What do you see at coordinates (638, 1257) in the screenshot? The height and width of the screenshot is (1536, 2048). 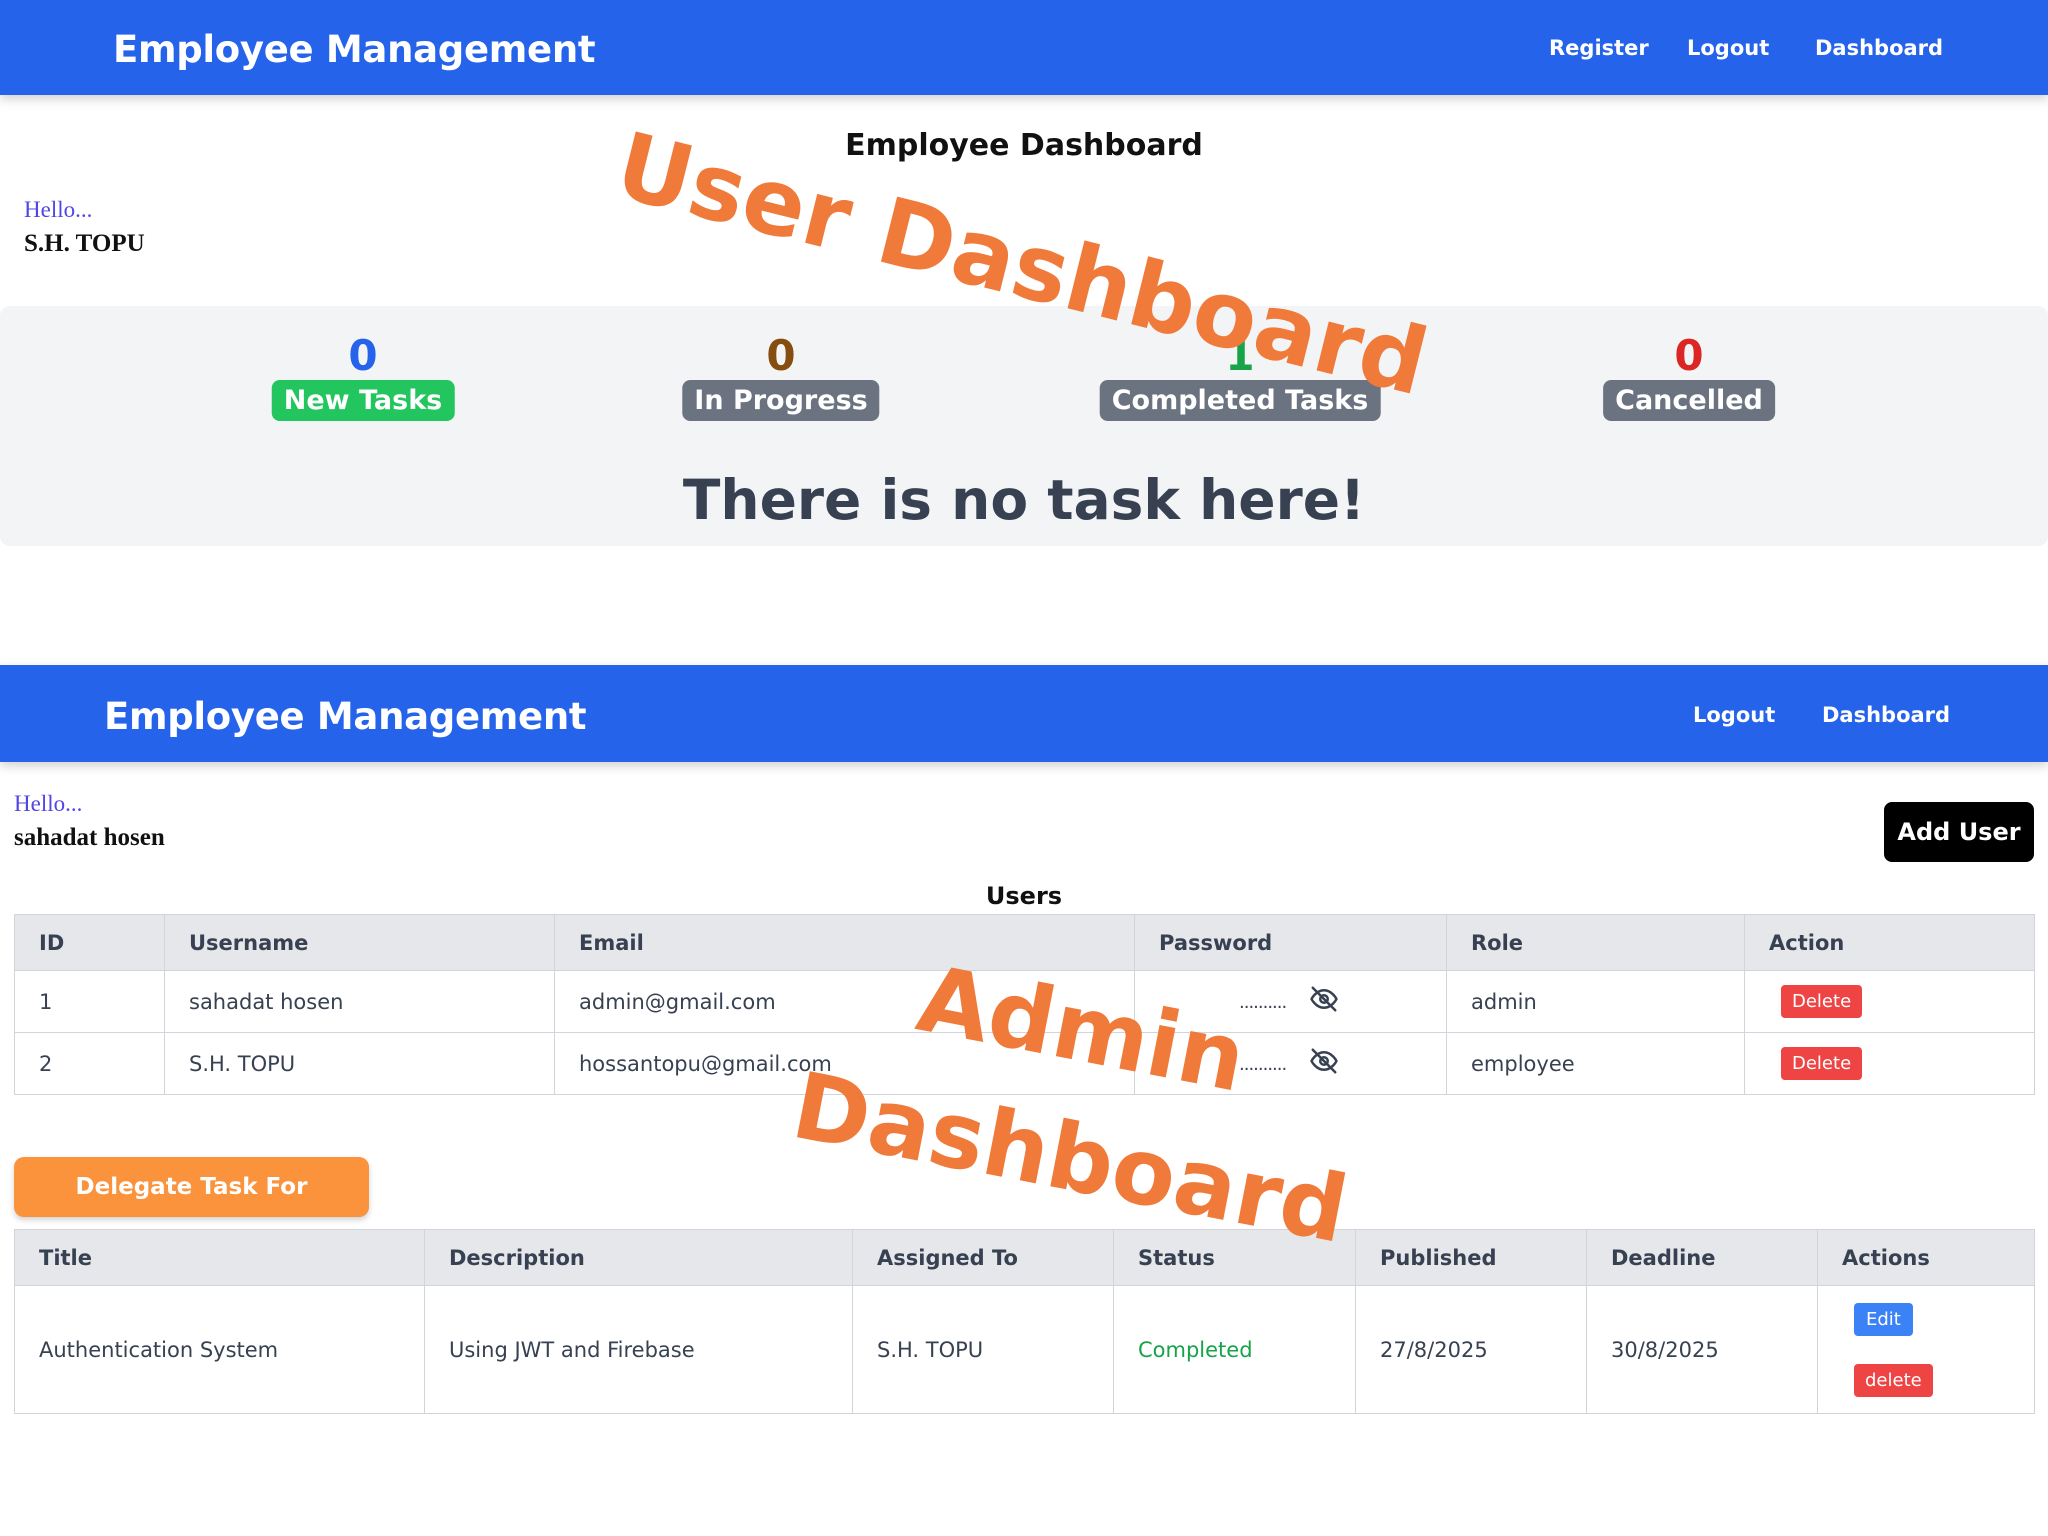 I see `column-header: Description` at bounding box center [638, 1257].